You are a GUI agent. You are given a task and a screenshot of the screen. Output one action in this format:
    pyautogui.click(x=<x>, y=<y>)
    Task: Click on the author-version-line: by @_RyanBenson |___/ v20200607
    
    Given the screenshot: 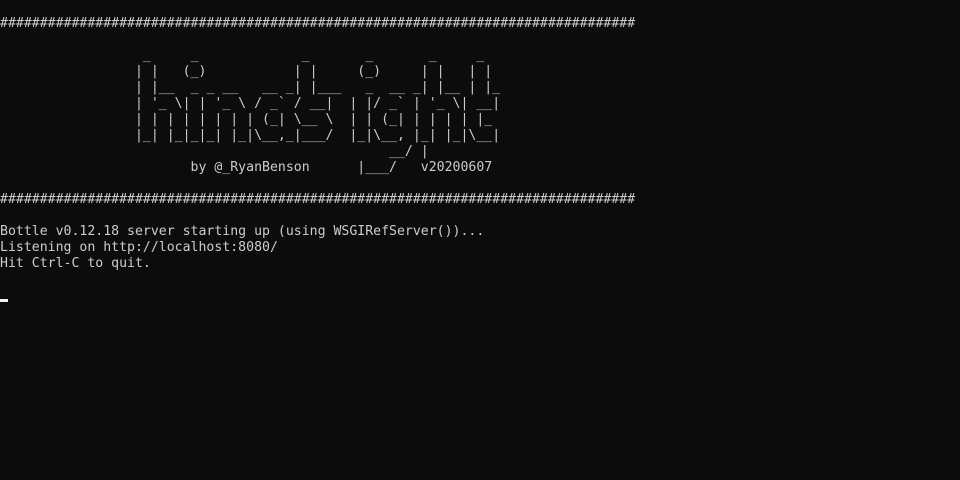 What is the action you would take?
    pyautogui.click(x=246, y=167)
    